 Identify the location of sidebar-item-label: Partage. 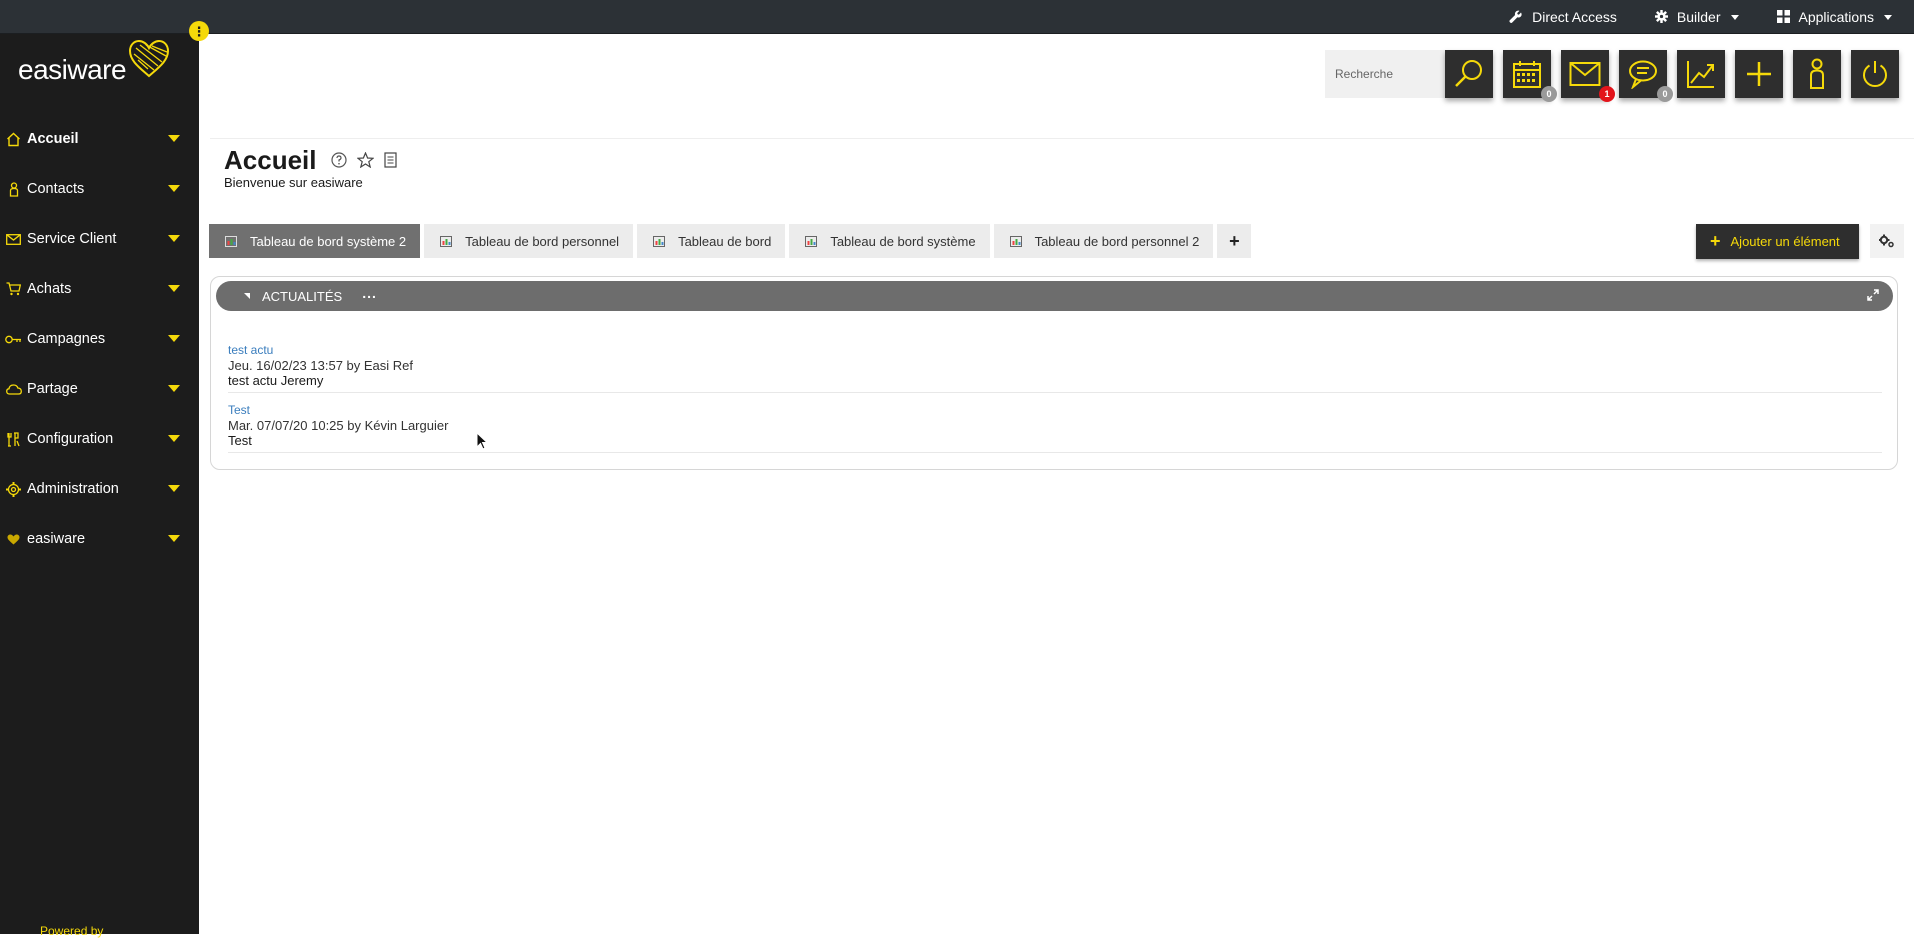
(52, 389).